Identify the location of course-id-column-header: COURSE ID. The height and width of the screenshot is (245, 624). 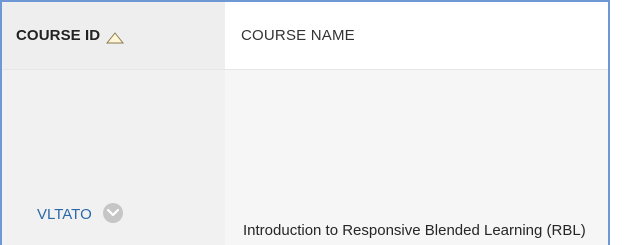
(113, 35).